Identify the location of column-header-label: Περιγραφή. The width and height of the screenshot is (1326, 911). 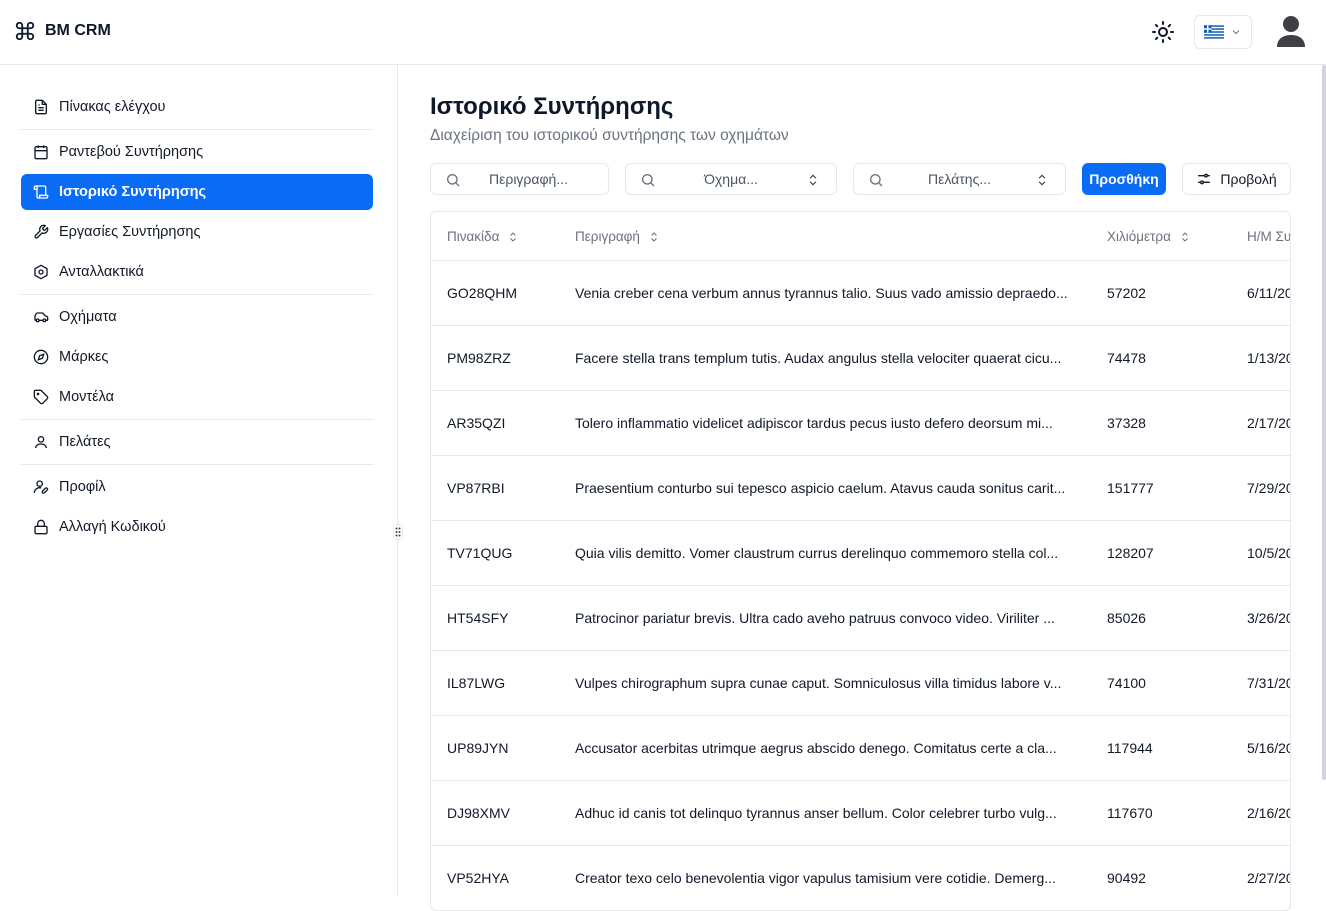
(607, 236).